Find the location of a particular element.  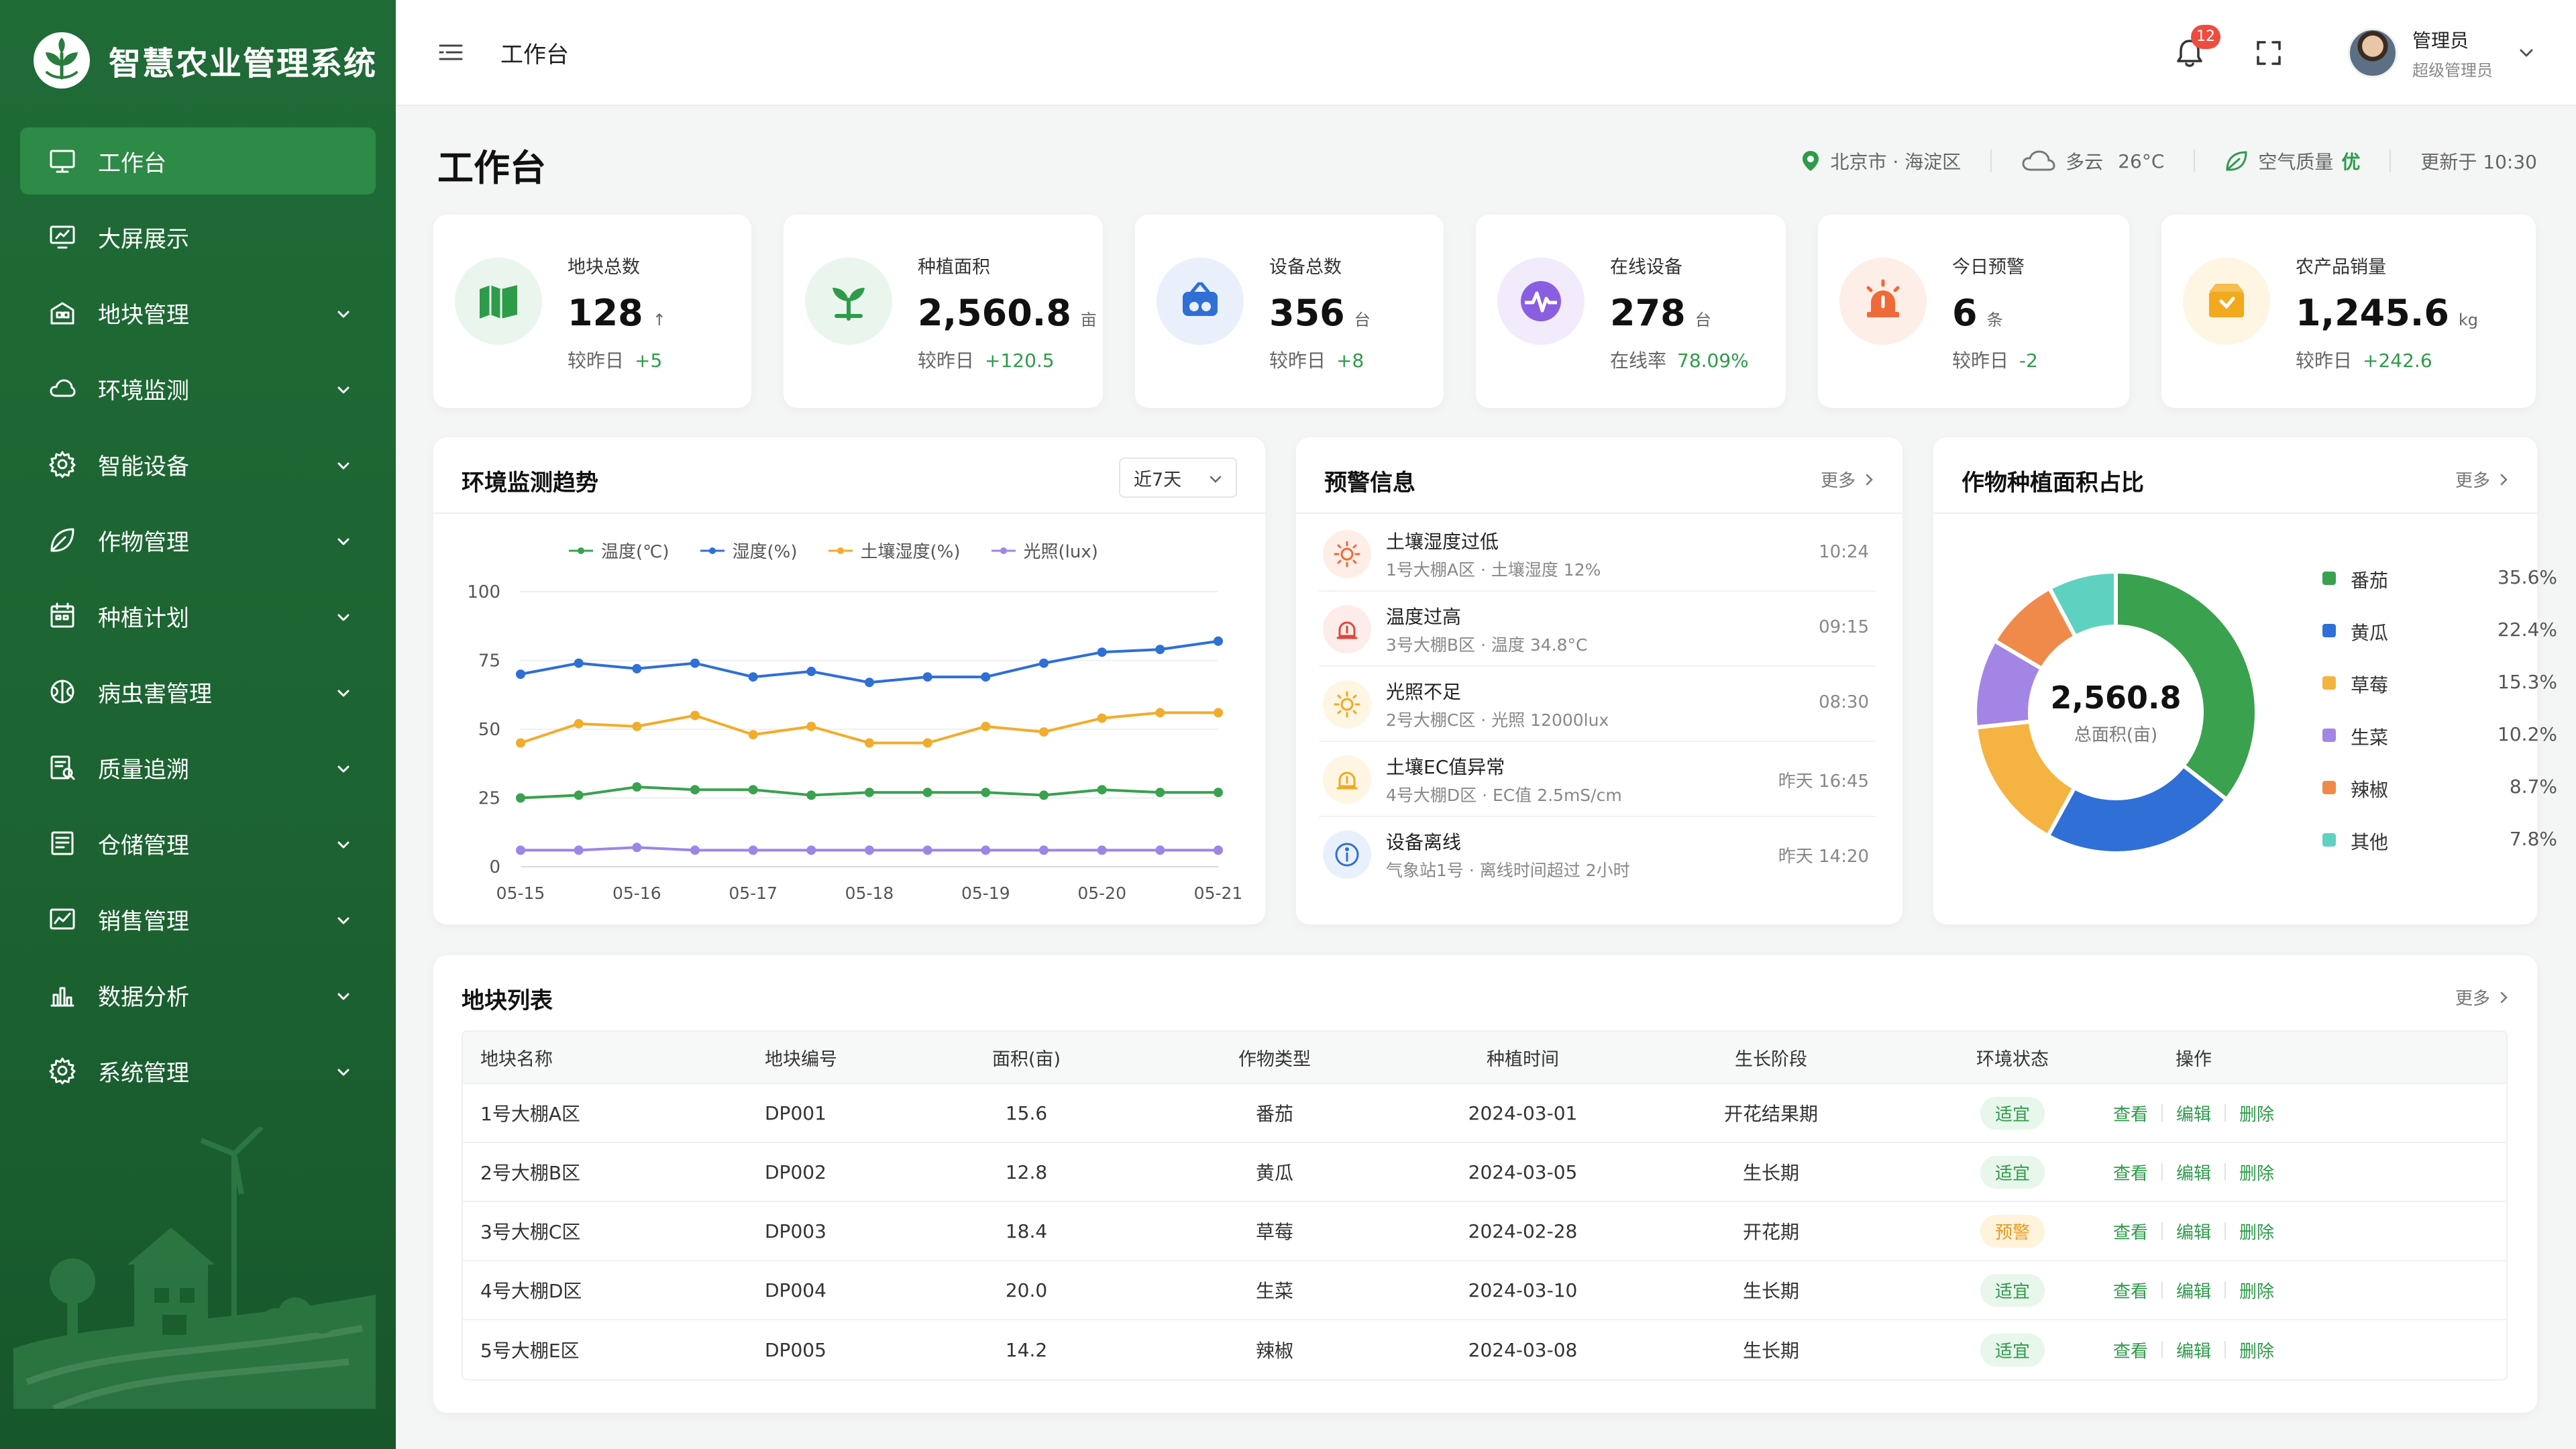

donut-legend-item: 番茄 35.6% is located at coordinates (2439, 591).